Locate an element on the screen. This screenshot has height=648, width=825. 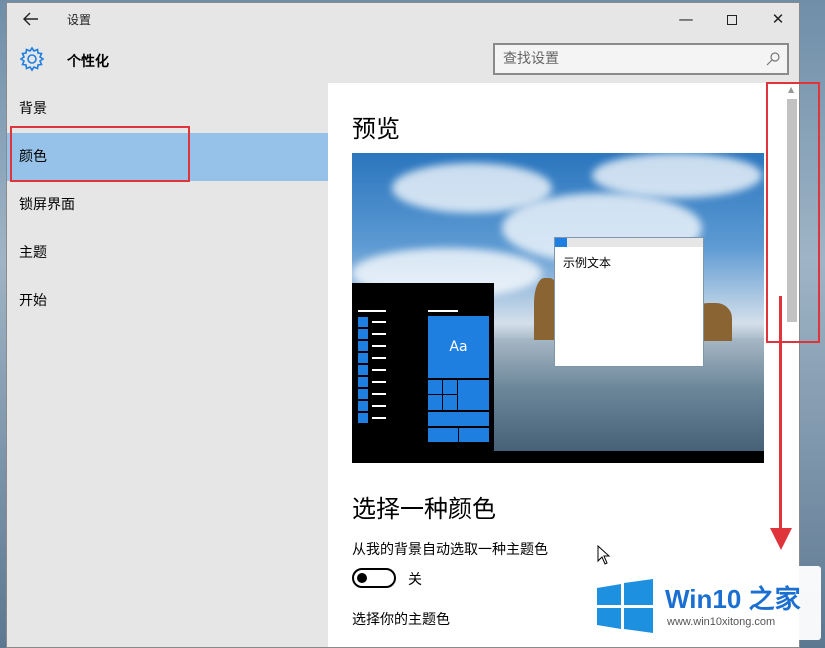
search-icon is located at coordinates (773, 59).